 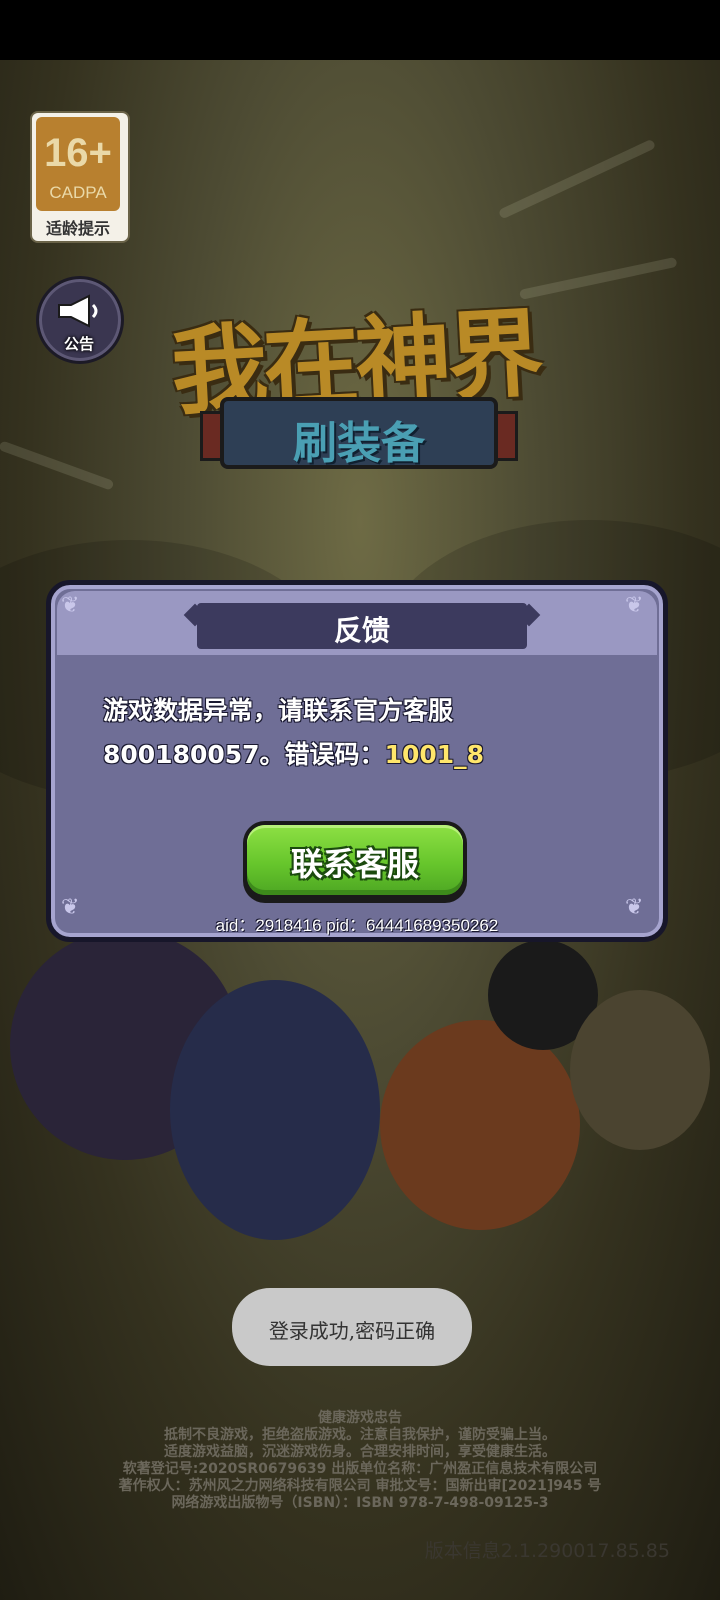 I want to click on account-ids: aid：2918416 pid：64441689350262, so click(x=357, y=925).